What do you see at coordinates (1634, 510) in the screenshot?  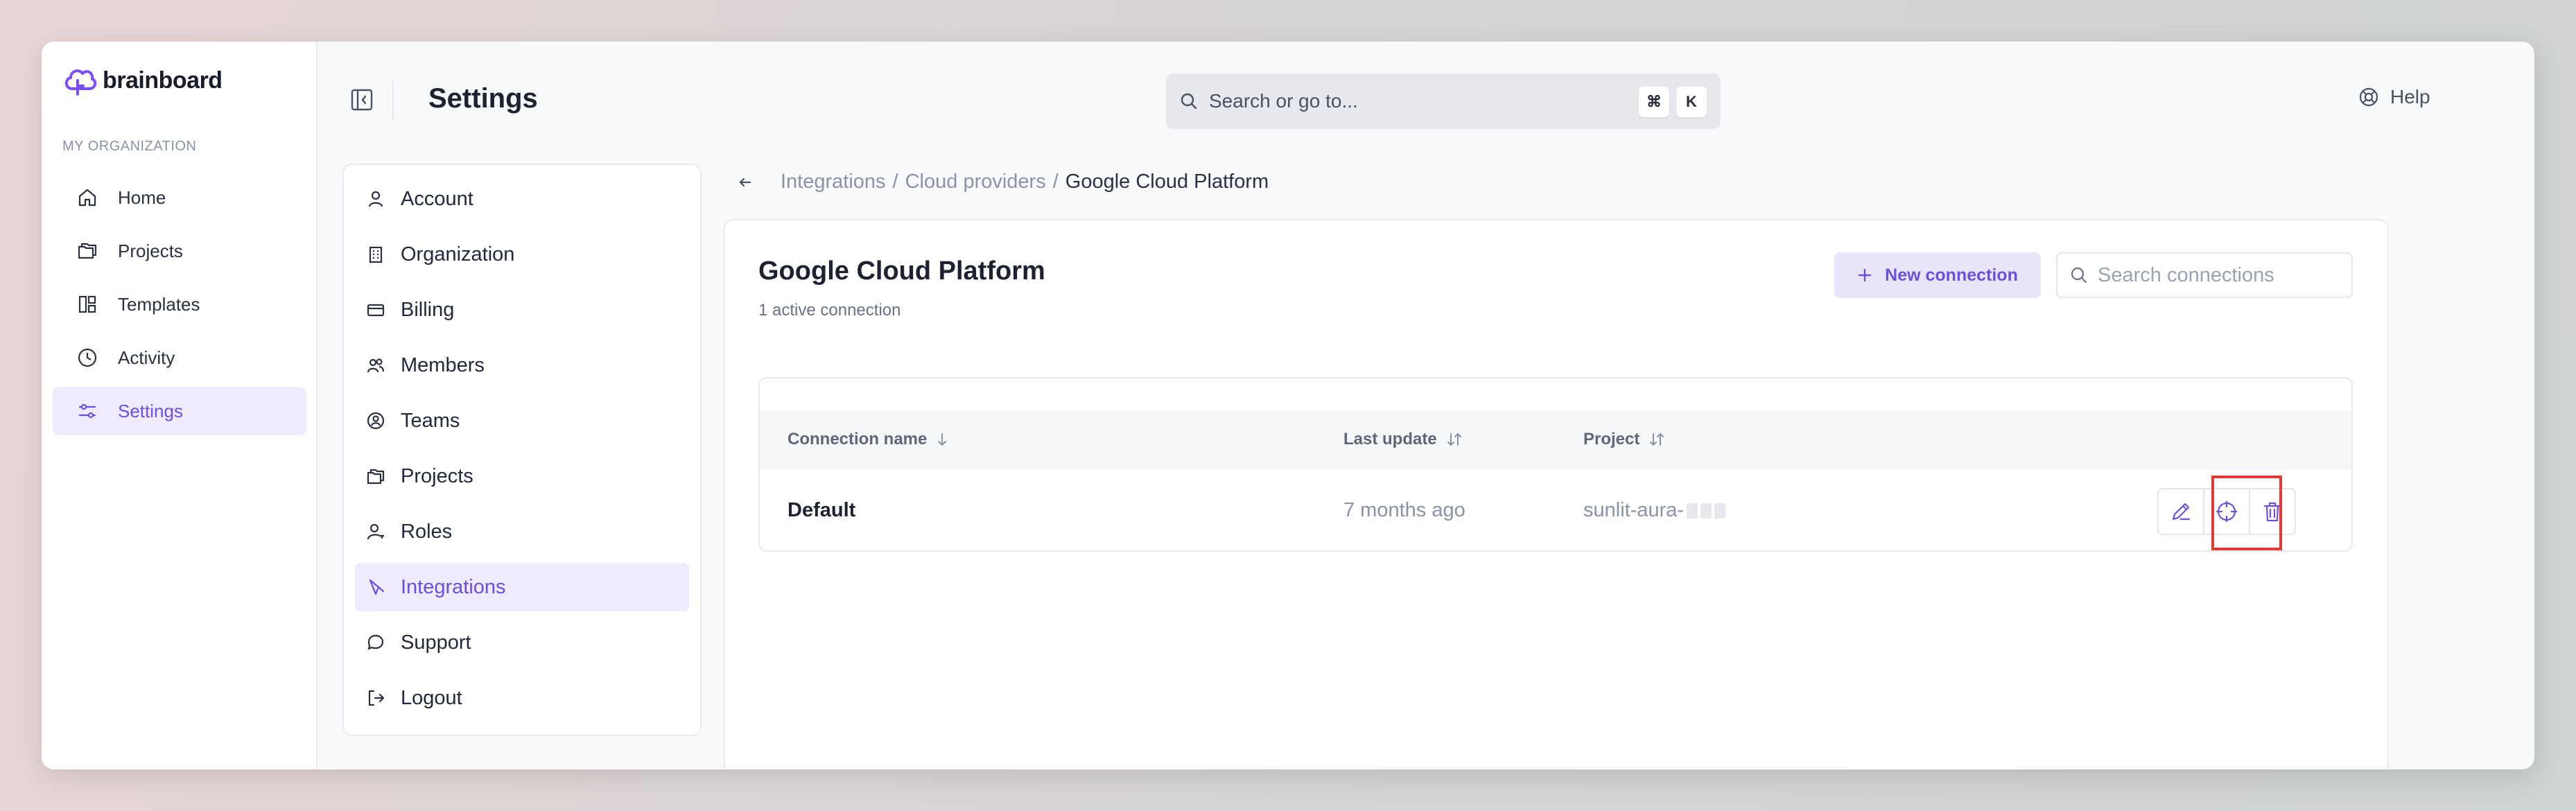 I see `project-id-text: sunlit-aura-` at bounding box center [1634, 510].